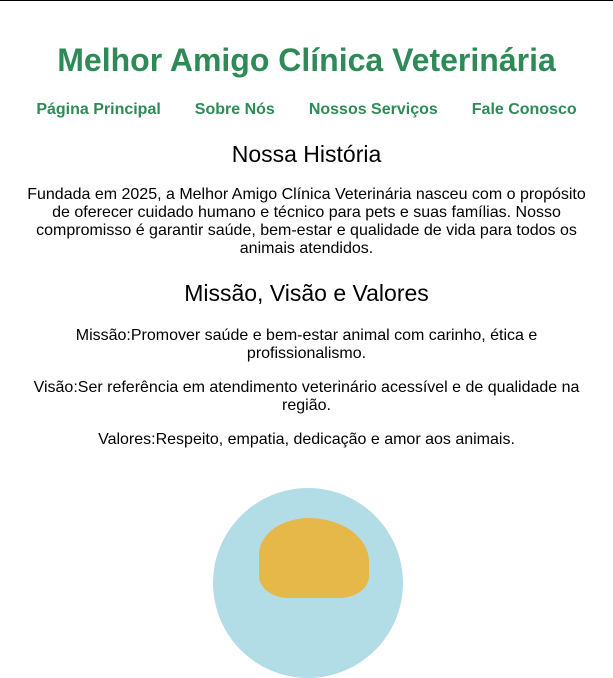  What do you see at coordinates (306, 293) in the screenshot?
I see `mvv-heading: Missão, Visão e Valores` at bounding box center [306, 293].